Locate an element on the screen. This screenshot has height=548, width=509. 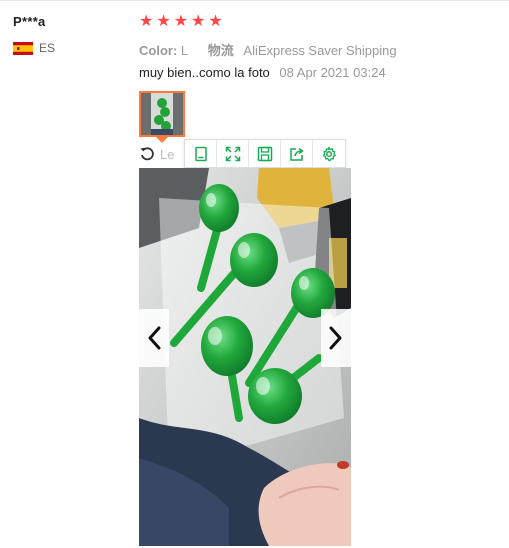
fullscreen-icon is located at coordinates (232, 153).